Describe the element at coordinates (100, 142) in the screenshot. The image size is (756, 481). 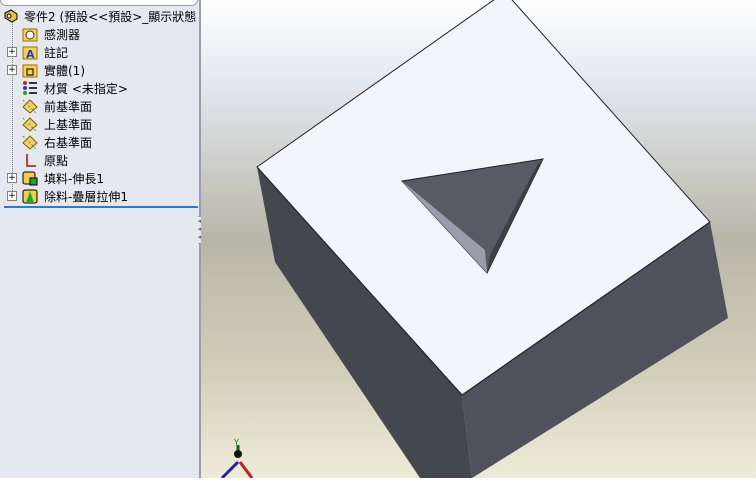
I see `tree-item: 右基準面` at that location.